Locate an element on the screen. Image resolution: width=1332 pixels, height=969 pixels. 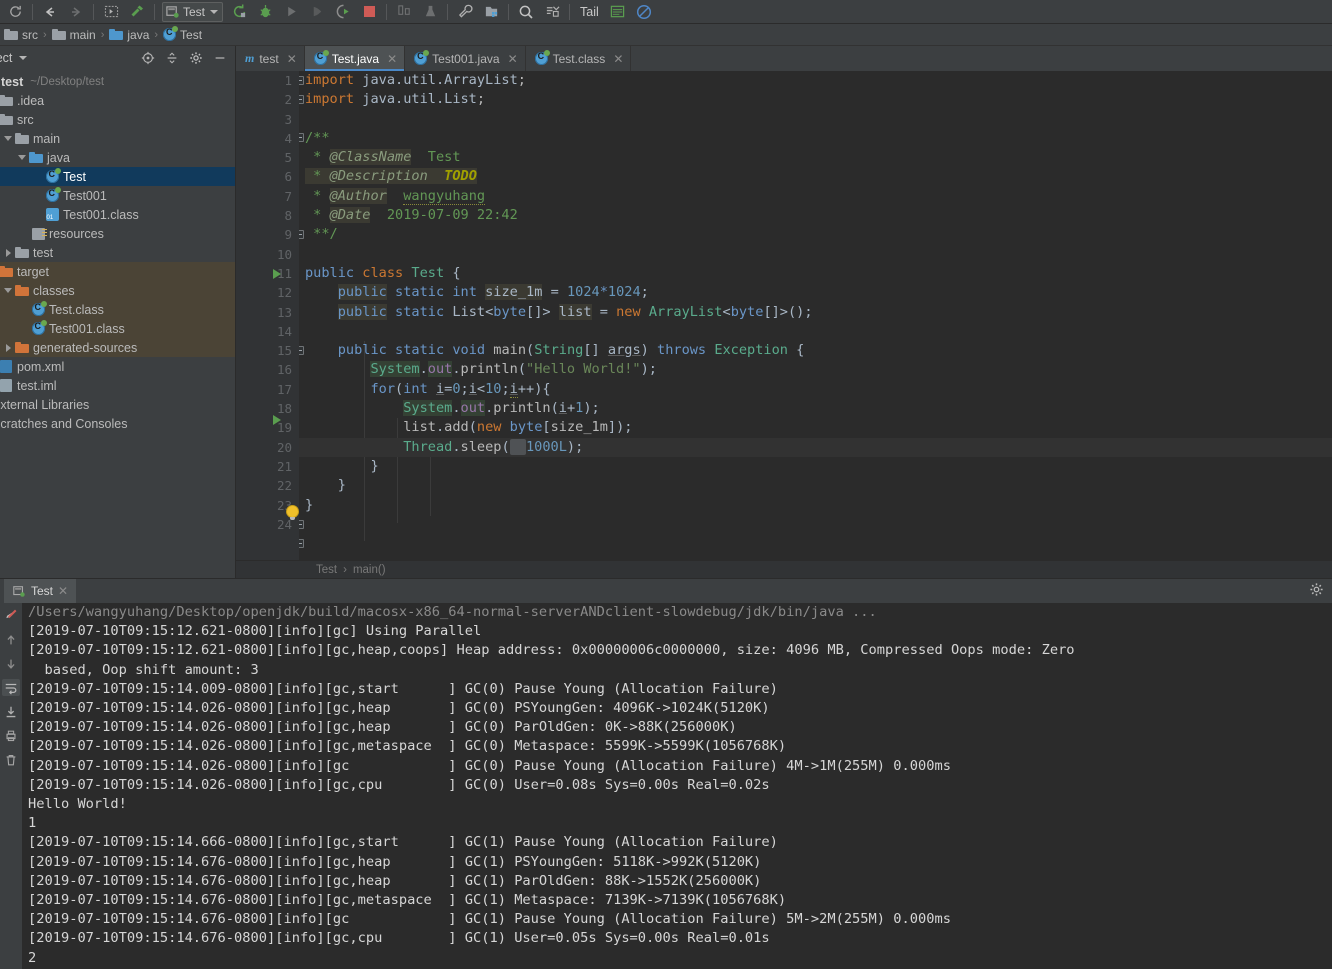
tree-row-project-root: test ~/Desktop/test is located at coordinates (117, 81).